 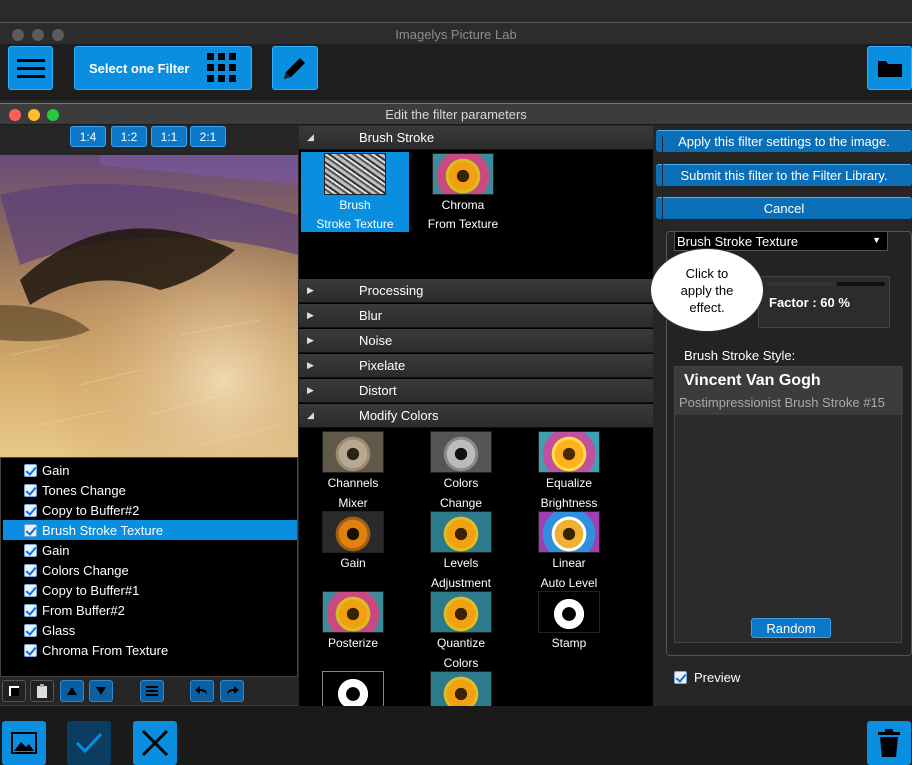 What do you see at coordinates (825, 284) in the screenshot?
I see `factor-track` at bounding box center [825, 284].